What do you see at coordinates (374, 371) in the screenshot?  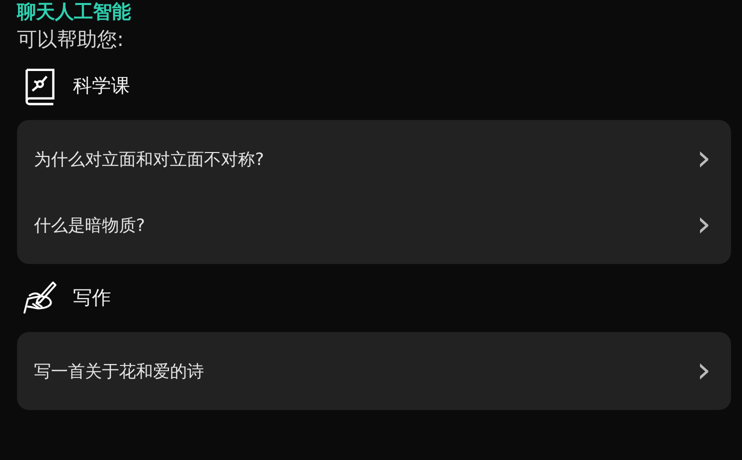 I see `suggestion-item: 写一首关于花和爱的诗 ›` at bounding box center [374, 371].